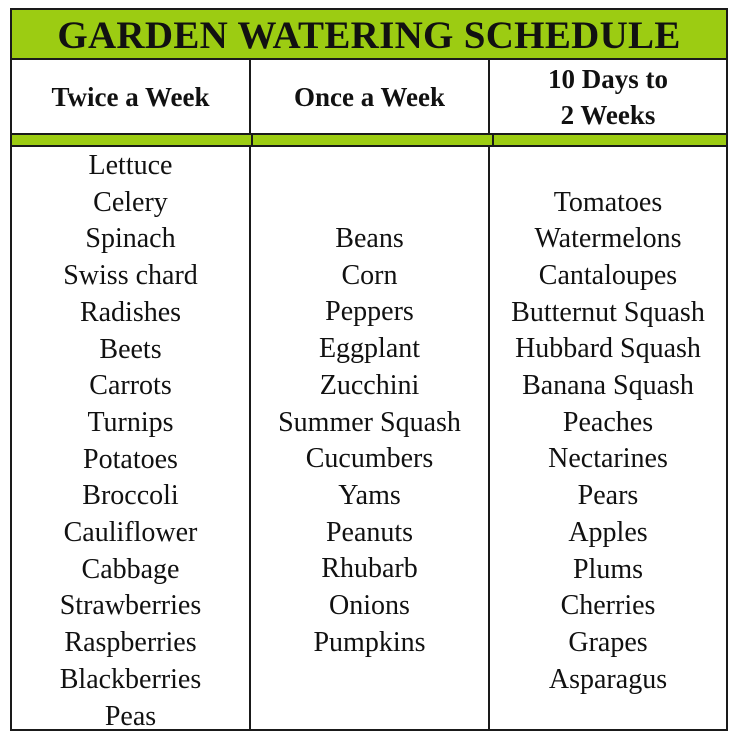 The height and width of the screenshot is (737, 736). What do you see at coordinates (608, 202) in the screenshot?
I see `plant-item: Tomatoes` at bounding box center [608, 202].